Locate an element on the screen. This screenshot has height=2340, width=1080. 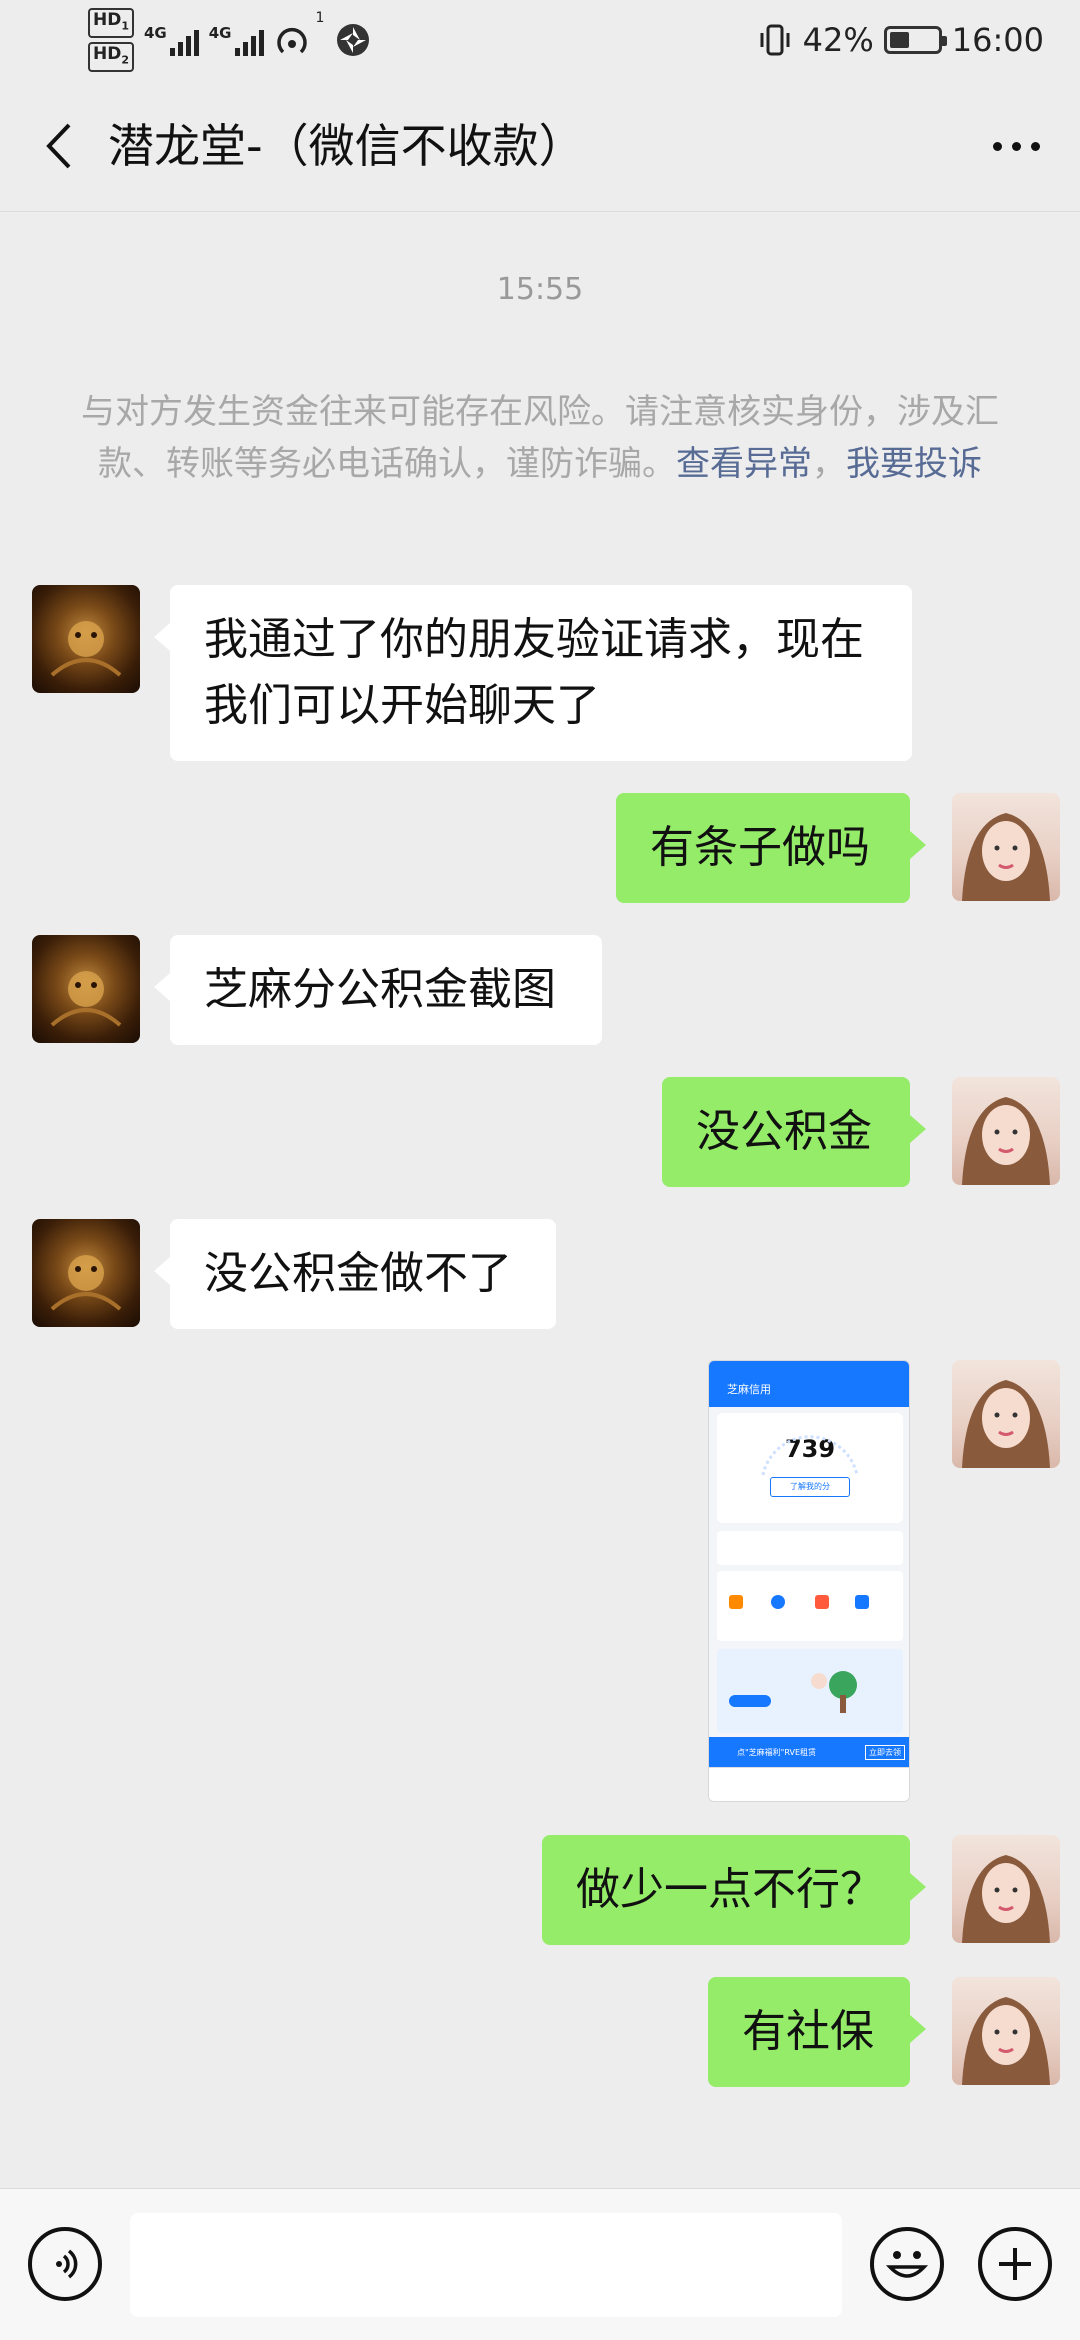
more-button is located at coordinates (1016, 146).